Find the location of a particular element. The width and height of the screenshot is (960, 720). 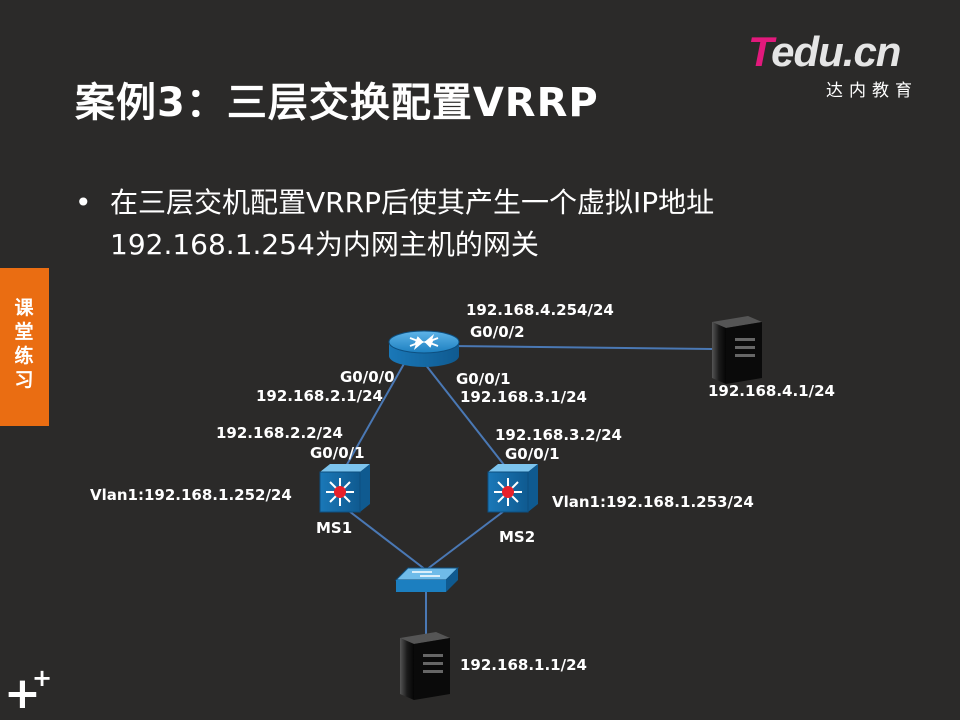

ms1-vlan-label: Vlan1:192.168.1.252/24 is located at coordinates (191, 495).